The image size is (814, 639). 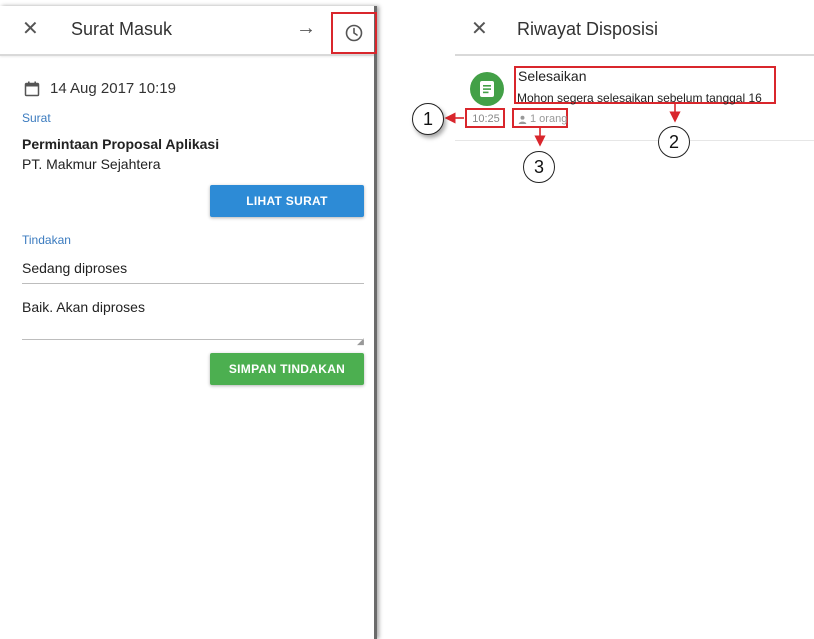 I want to click on annotation-arrows, so click(x=562, y=125).